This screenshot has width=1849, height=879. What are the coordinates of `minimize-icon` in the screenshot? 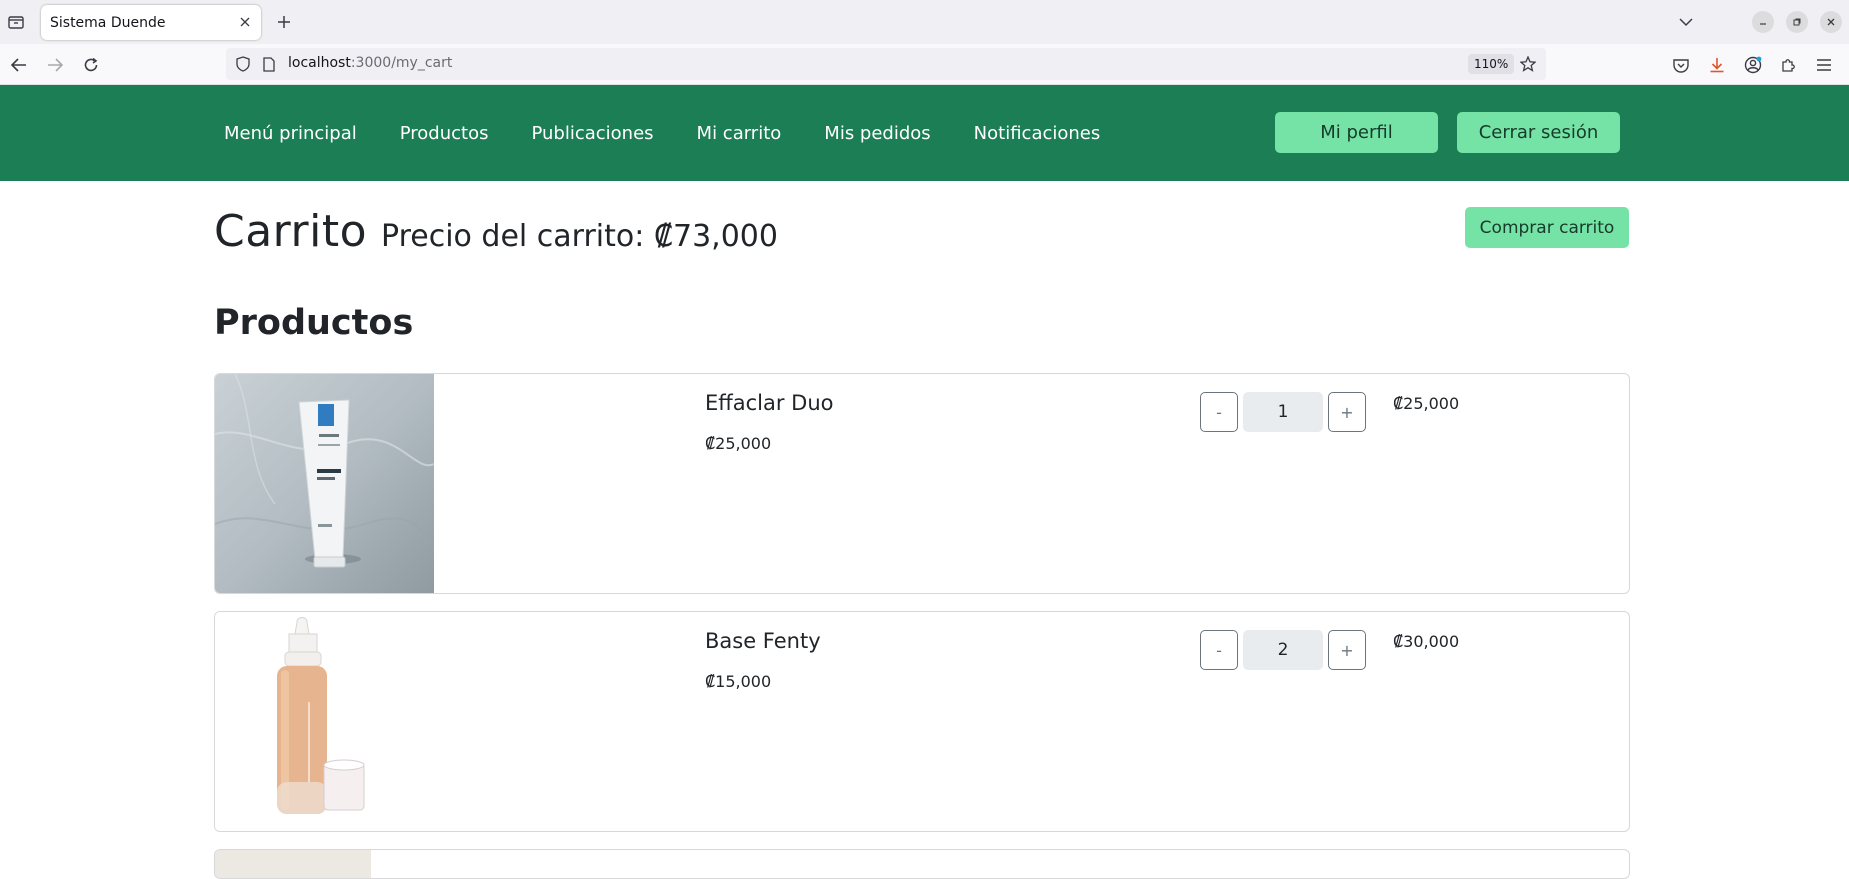 It's located at (1763, 22).